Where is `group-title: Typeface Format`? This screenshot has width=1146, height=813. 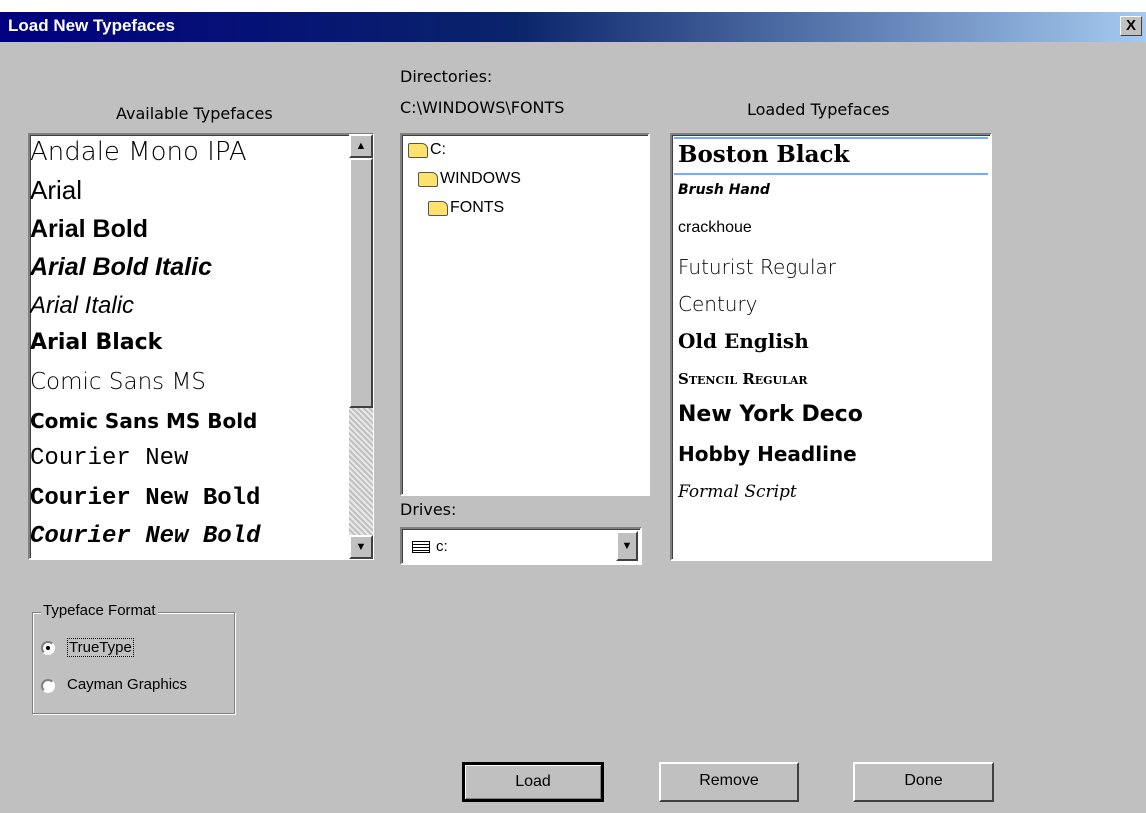
group-title: Typeface Format is located at coordinates (99, 610).